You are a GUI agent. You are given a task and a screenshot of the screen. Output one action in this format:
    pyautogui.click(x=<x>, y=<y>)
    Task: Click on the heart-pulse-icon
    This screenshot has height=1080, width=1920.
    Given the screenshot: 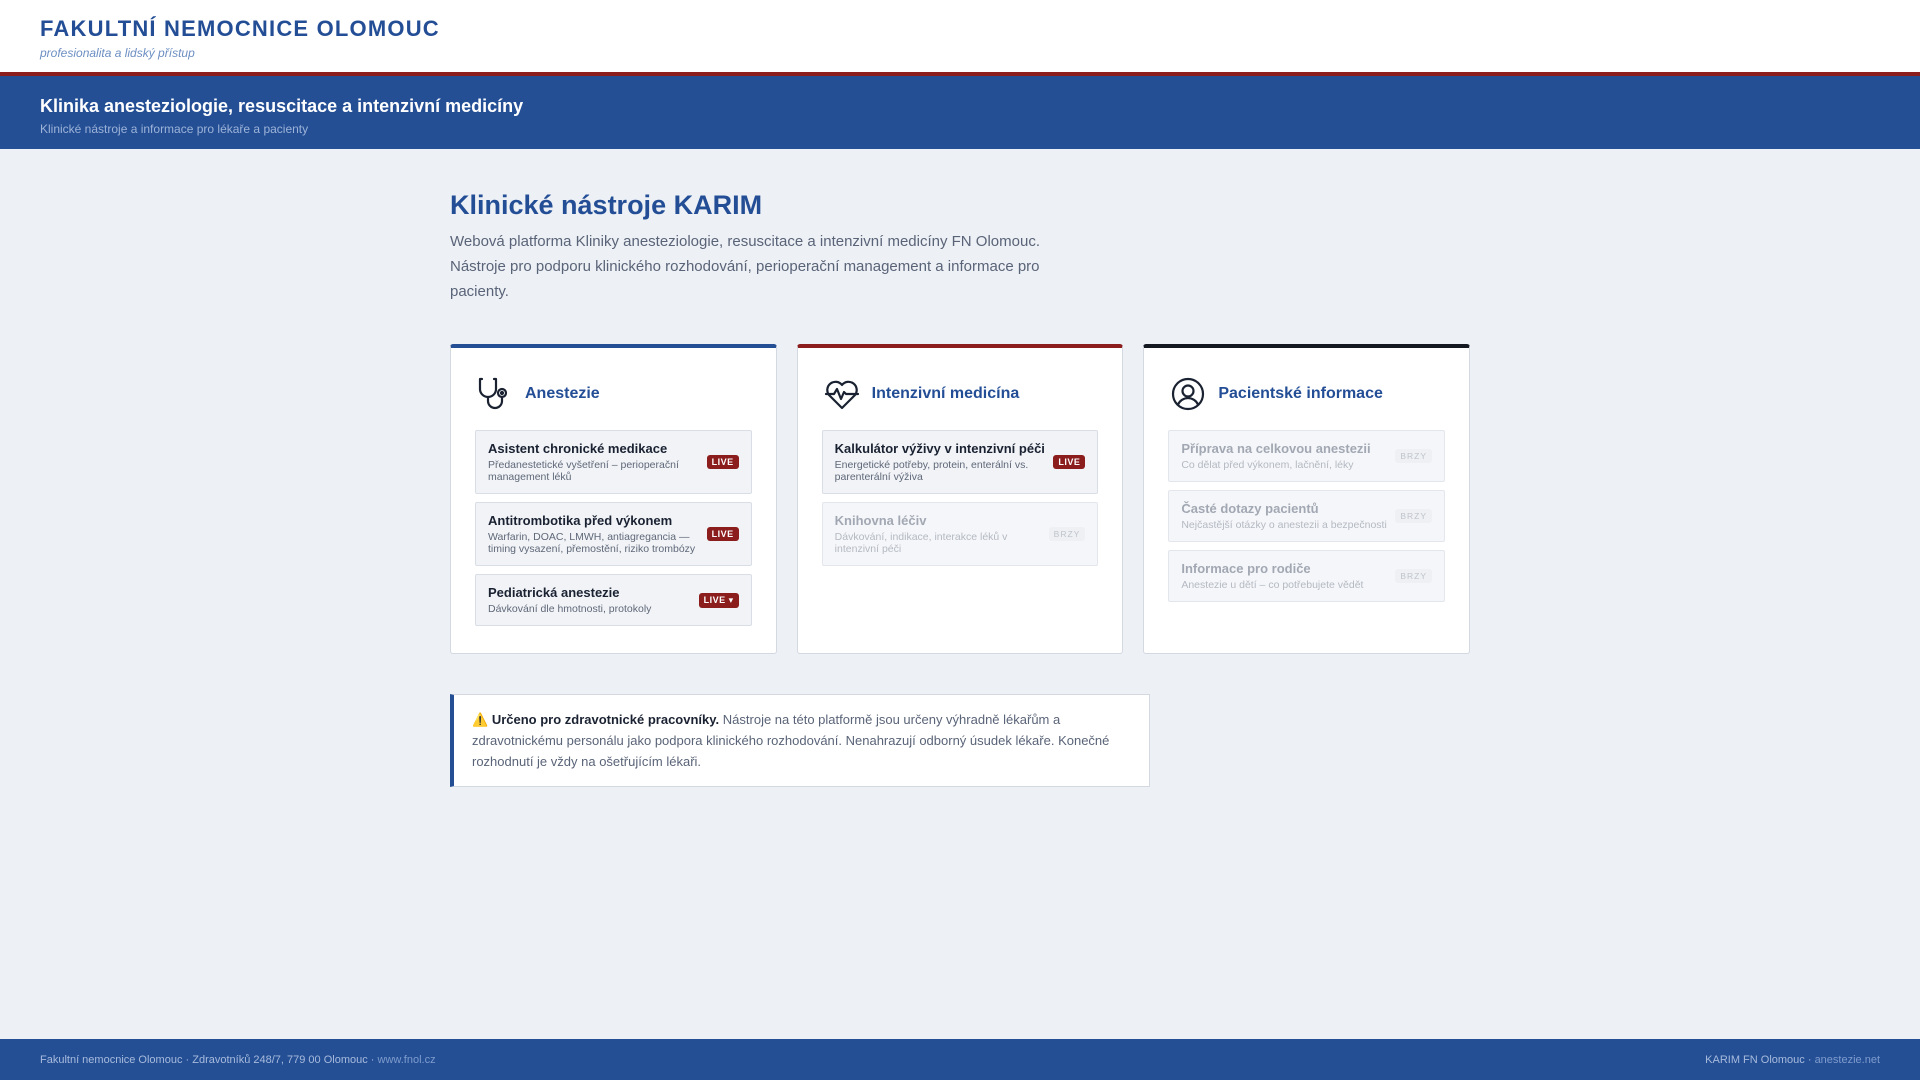 What is the action you would take?
    pyautogui.click(x=842, y=394)
    